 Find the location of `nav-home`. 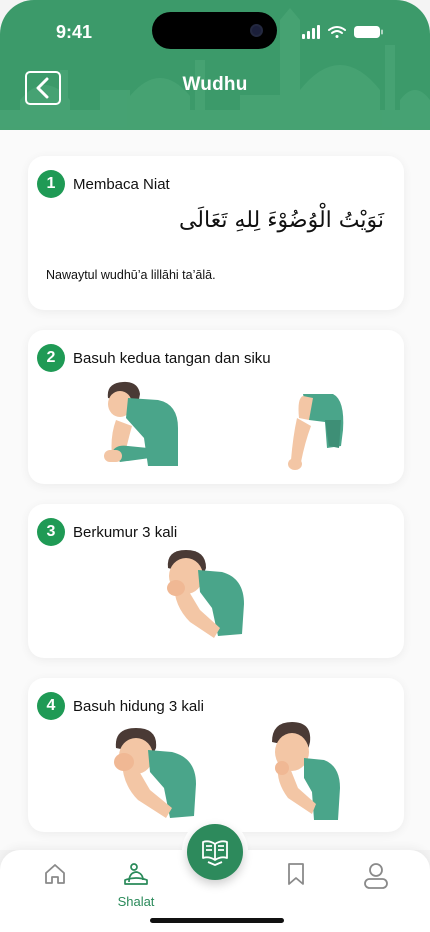

nav-home is located at coordinates (55, 876).